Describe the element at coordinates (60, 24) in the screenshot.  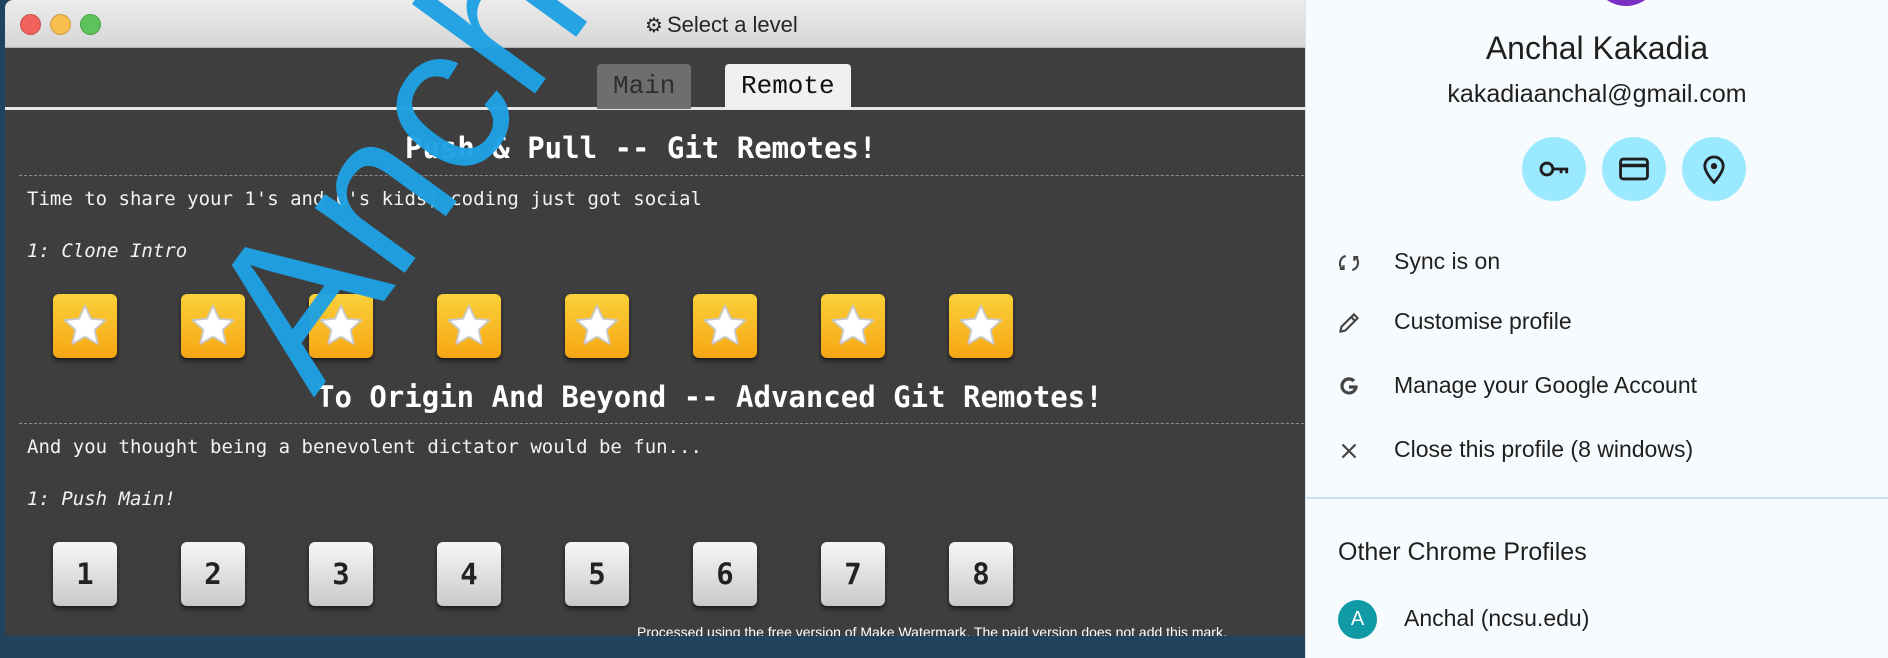
I see `window-minimize-button` at that location.